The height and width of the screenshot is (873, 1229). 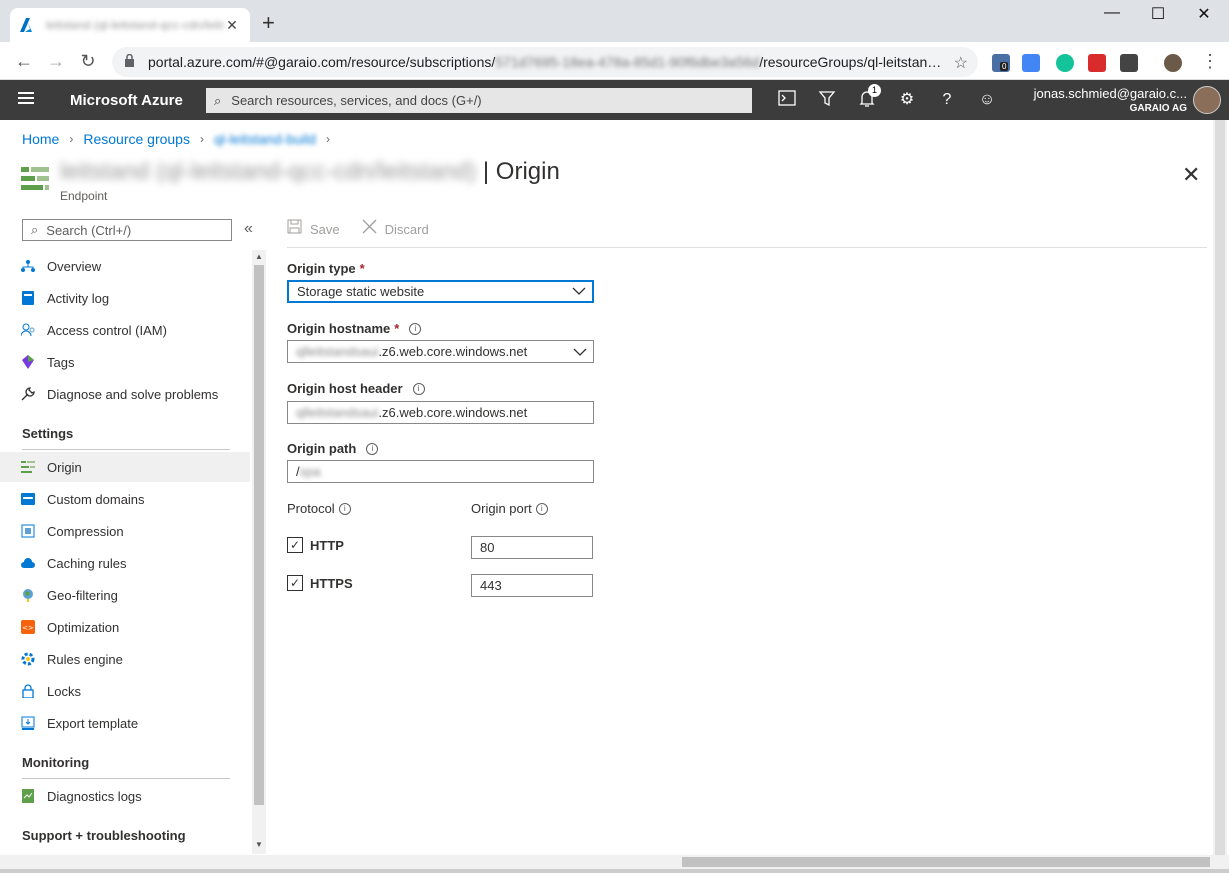 I want to click on nav-item-label: Rules engine, so click(x=85, y=659).